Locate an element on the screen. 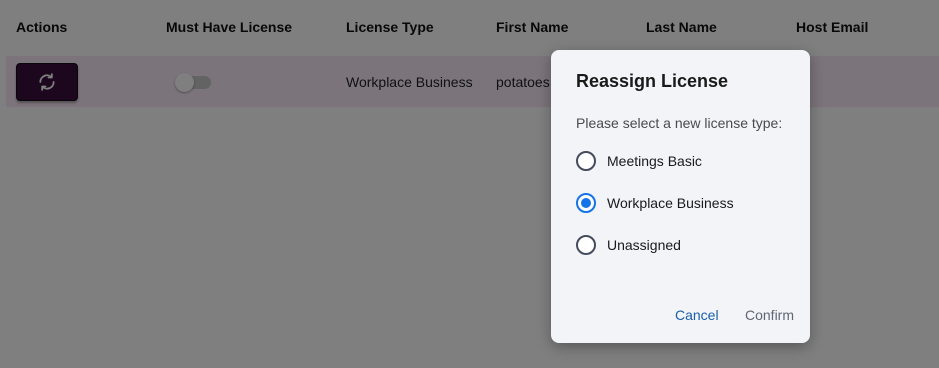  dialog-title: Reassign License is located at coordinates (652, 81).